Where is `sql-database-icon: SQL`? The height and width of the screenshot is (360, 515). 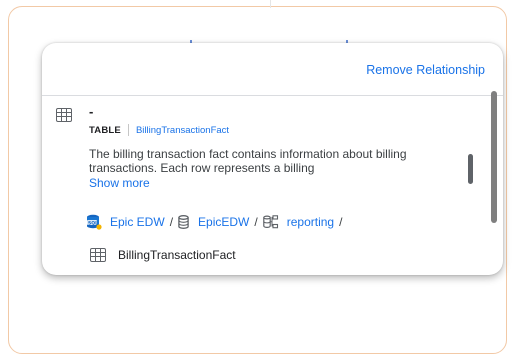
sql-database-icon: SQL is located at coordinates (94, 222).